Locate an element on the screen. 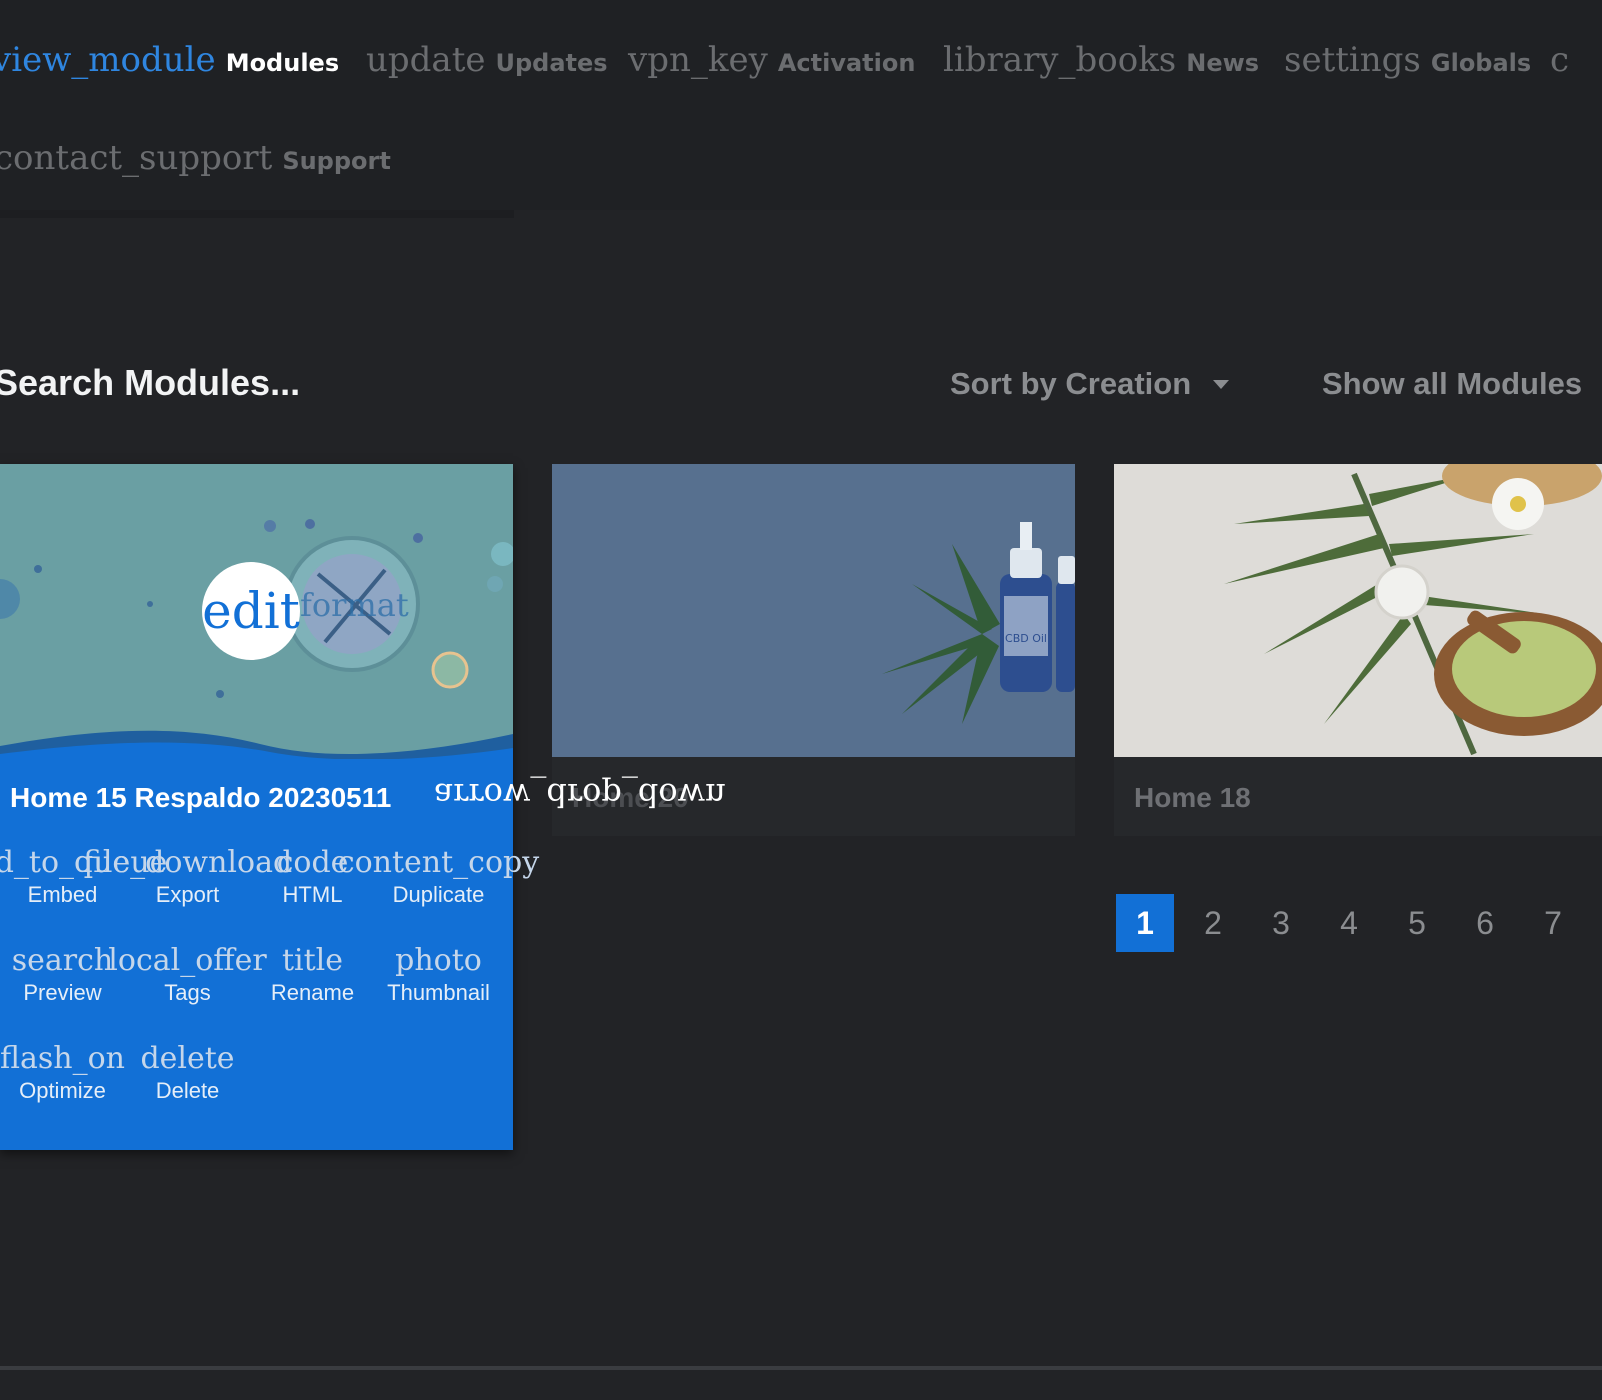 Image resolution: width=1602 pixels, height=1400 pixels. page-button-3: 3 is located at coordinates (1281, 923).